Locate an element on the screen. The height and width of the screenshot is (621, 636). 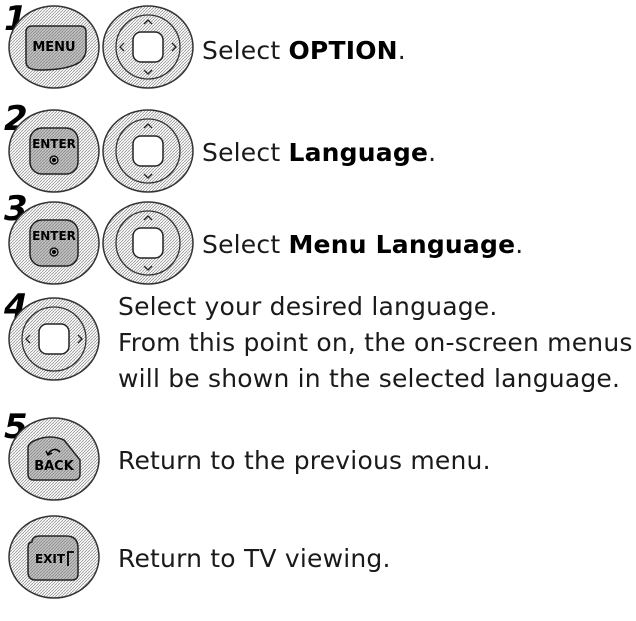
navigation-left-right-icon is located at coordinates (54, 339).